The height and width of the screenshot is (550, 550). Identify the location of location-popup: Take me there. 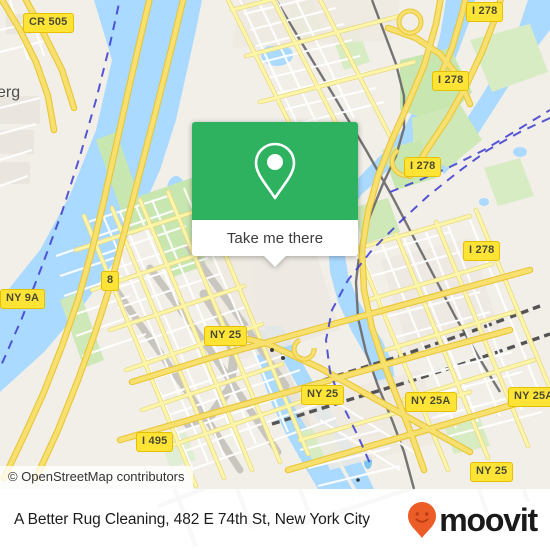
(275, 194).